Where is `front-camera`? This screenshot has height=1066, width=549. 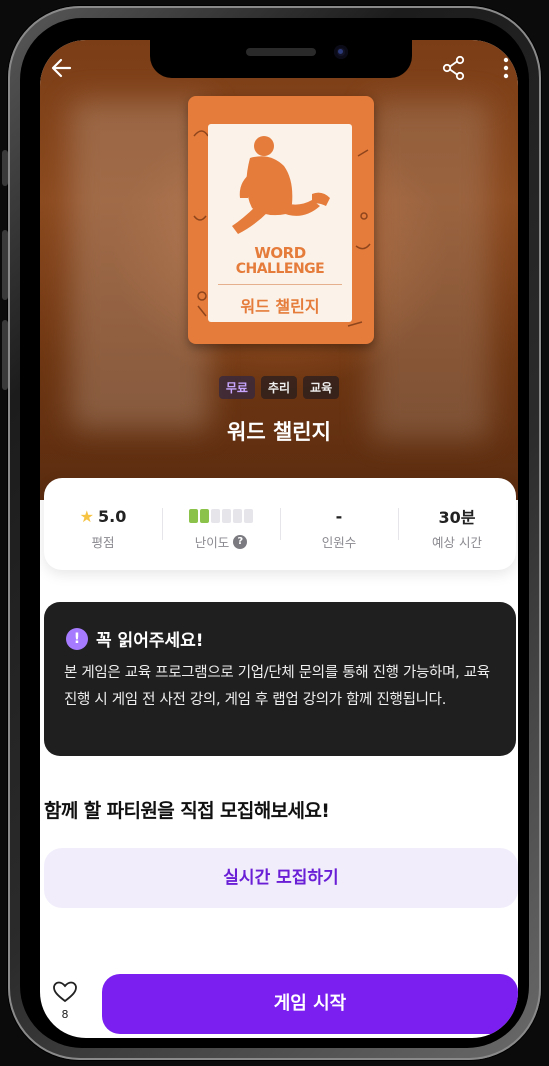 front-camera is located at coordinates (341, 52).